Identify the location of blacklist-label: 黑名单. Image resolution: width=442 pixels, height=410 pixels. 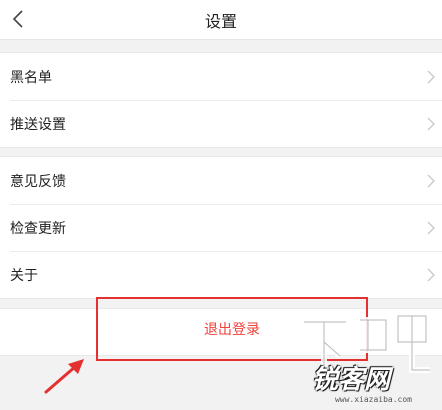
(31, 77).